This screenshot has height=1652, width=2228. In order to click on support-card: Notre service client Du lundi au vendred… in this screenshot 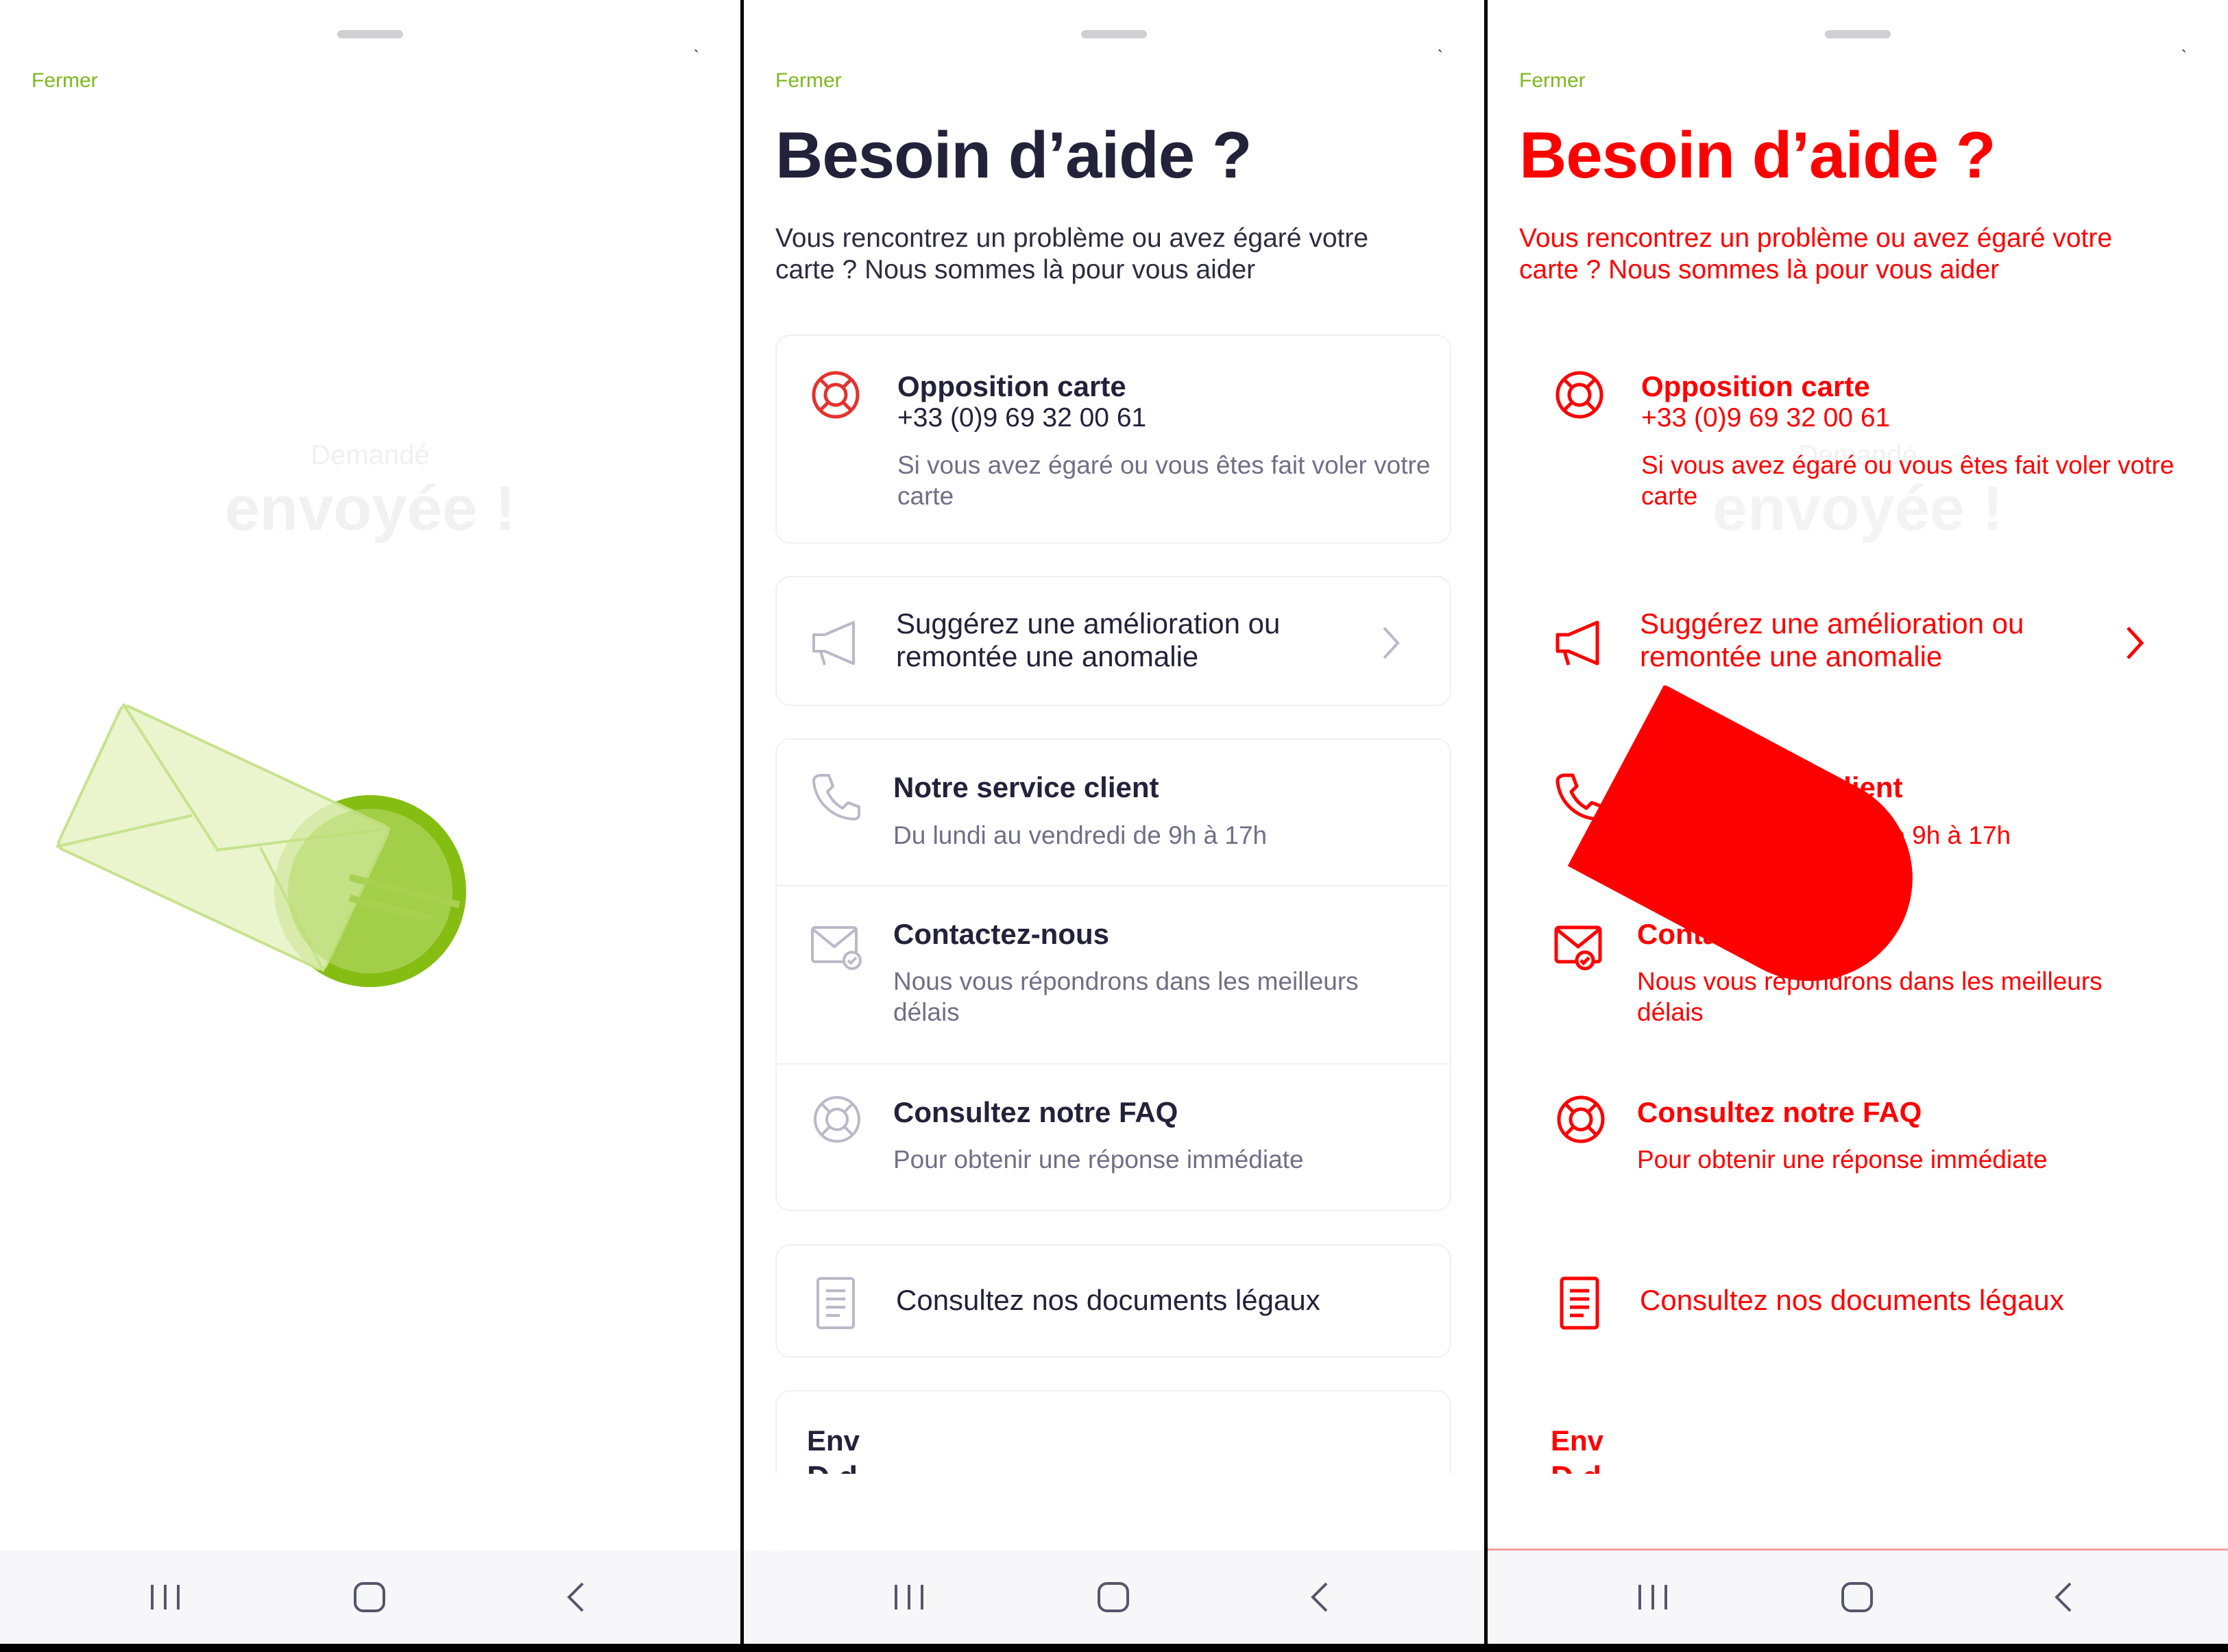, I will do `click(1113, 974)`.